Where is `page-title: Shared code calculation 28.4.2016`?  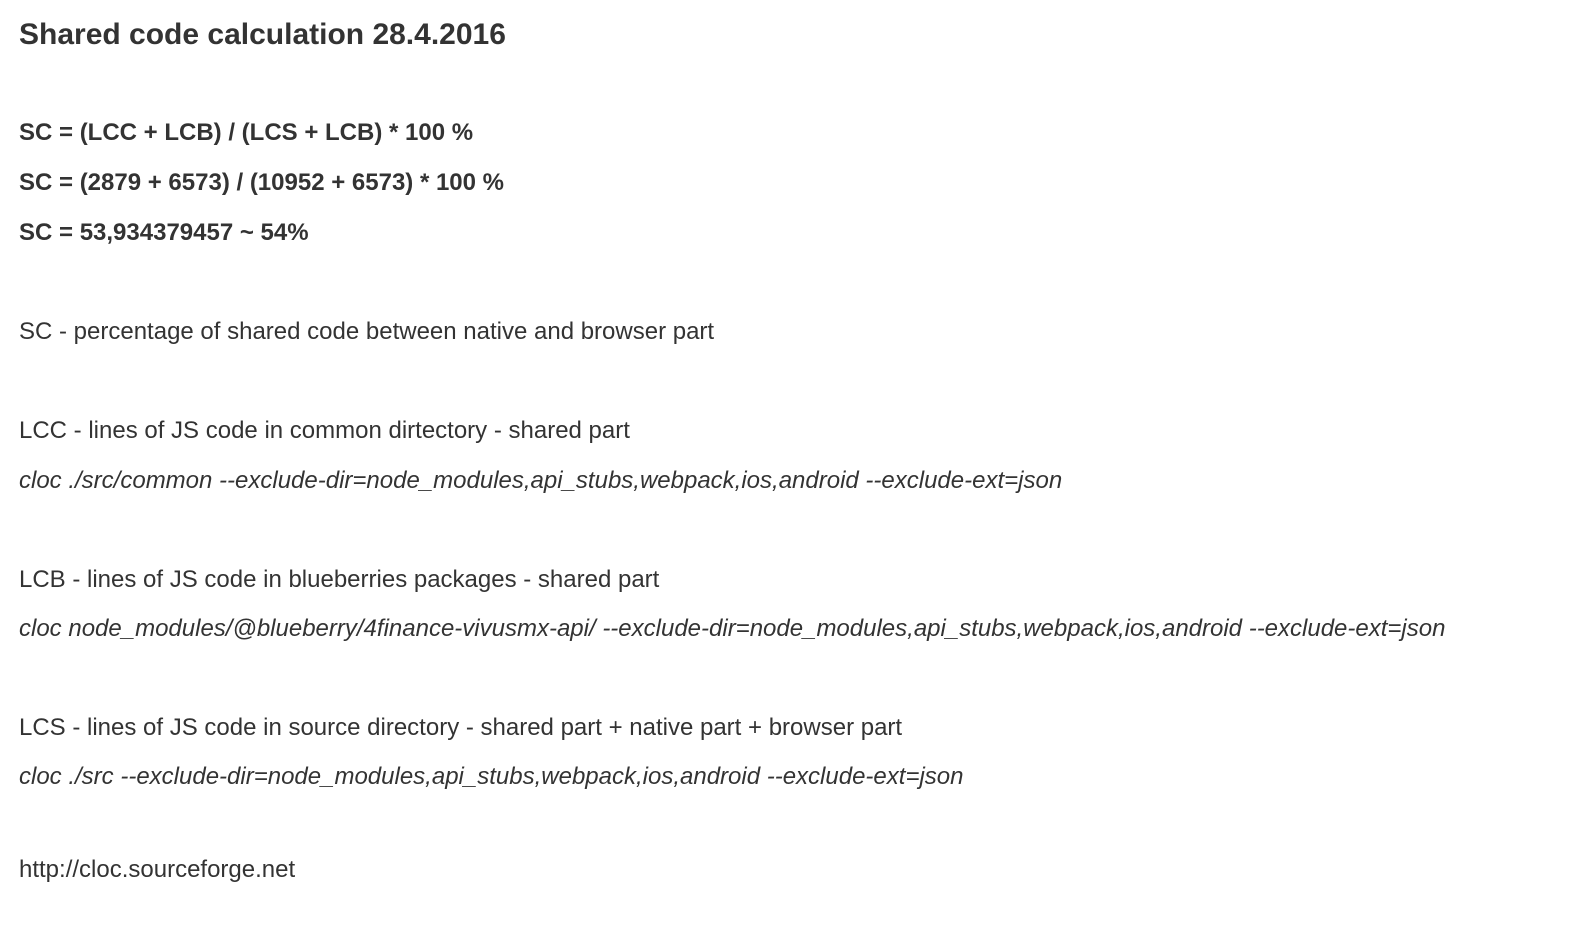
page-title: Shared code calculation 28.4.2016 is located at coordinates (262, 34).